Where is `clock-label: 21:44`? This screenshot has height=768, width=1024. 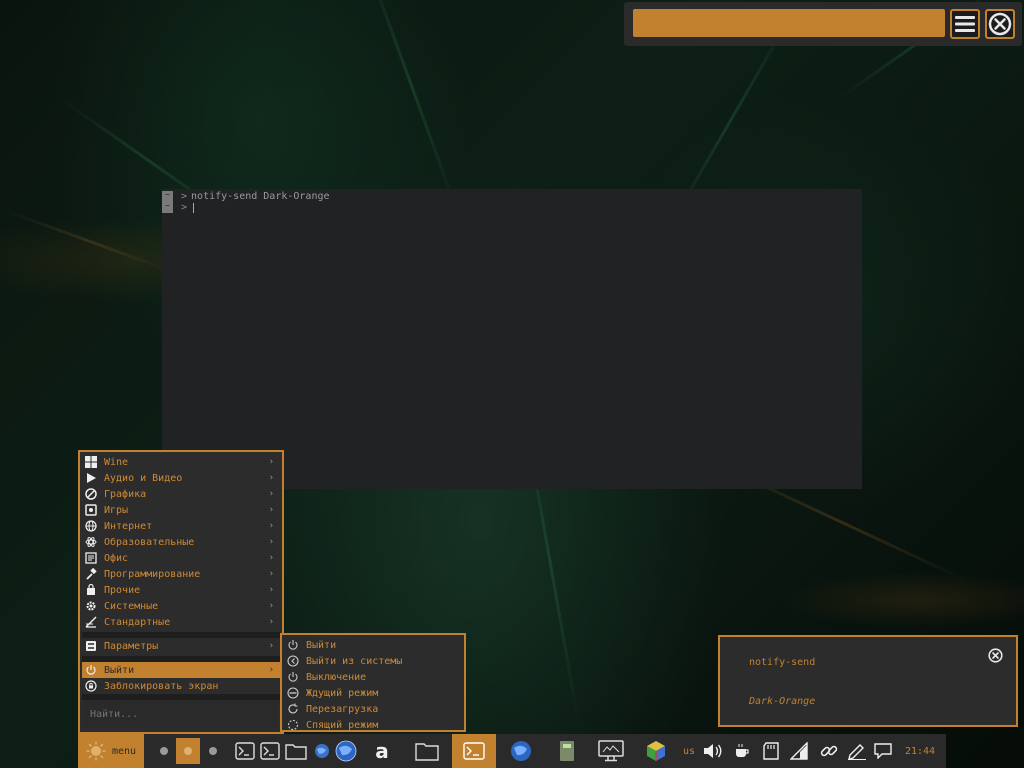
clock-label: 21:44 is located at coordinates (920, 751).